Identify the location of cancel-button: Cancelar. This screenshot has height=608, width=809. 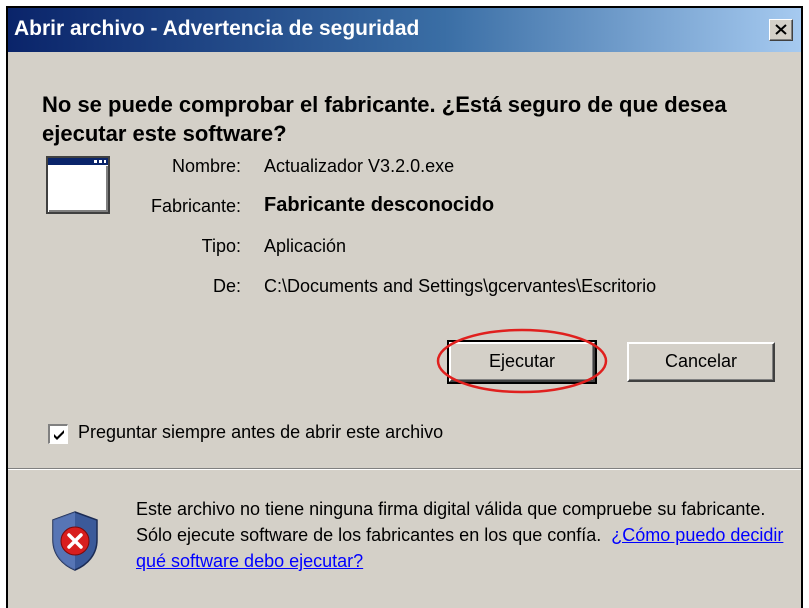
(701, 362).